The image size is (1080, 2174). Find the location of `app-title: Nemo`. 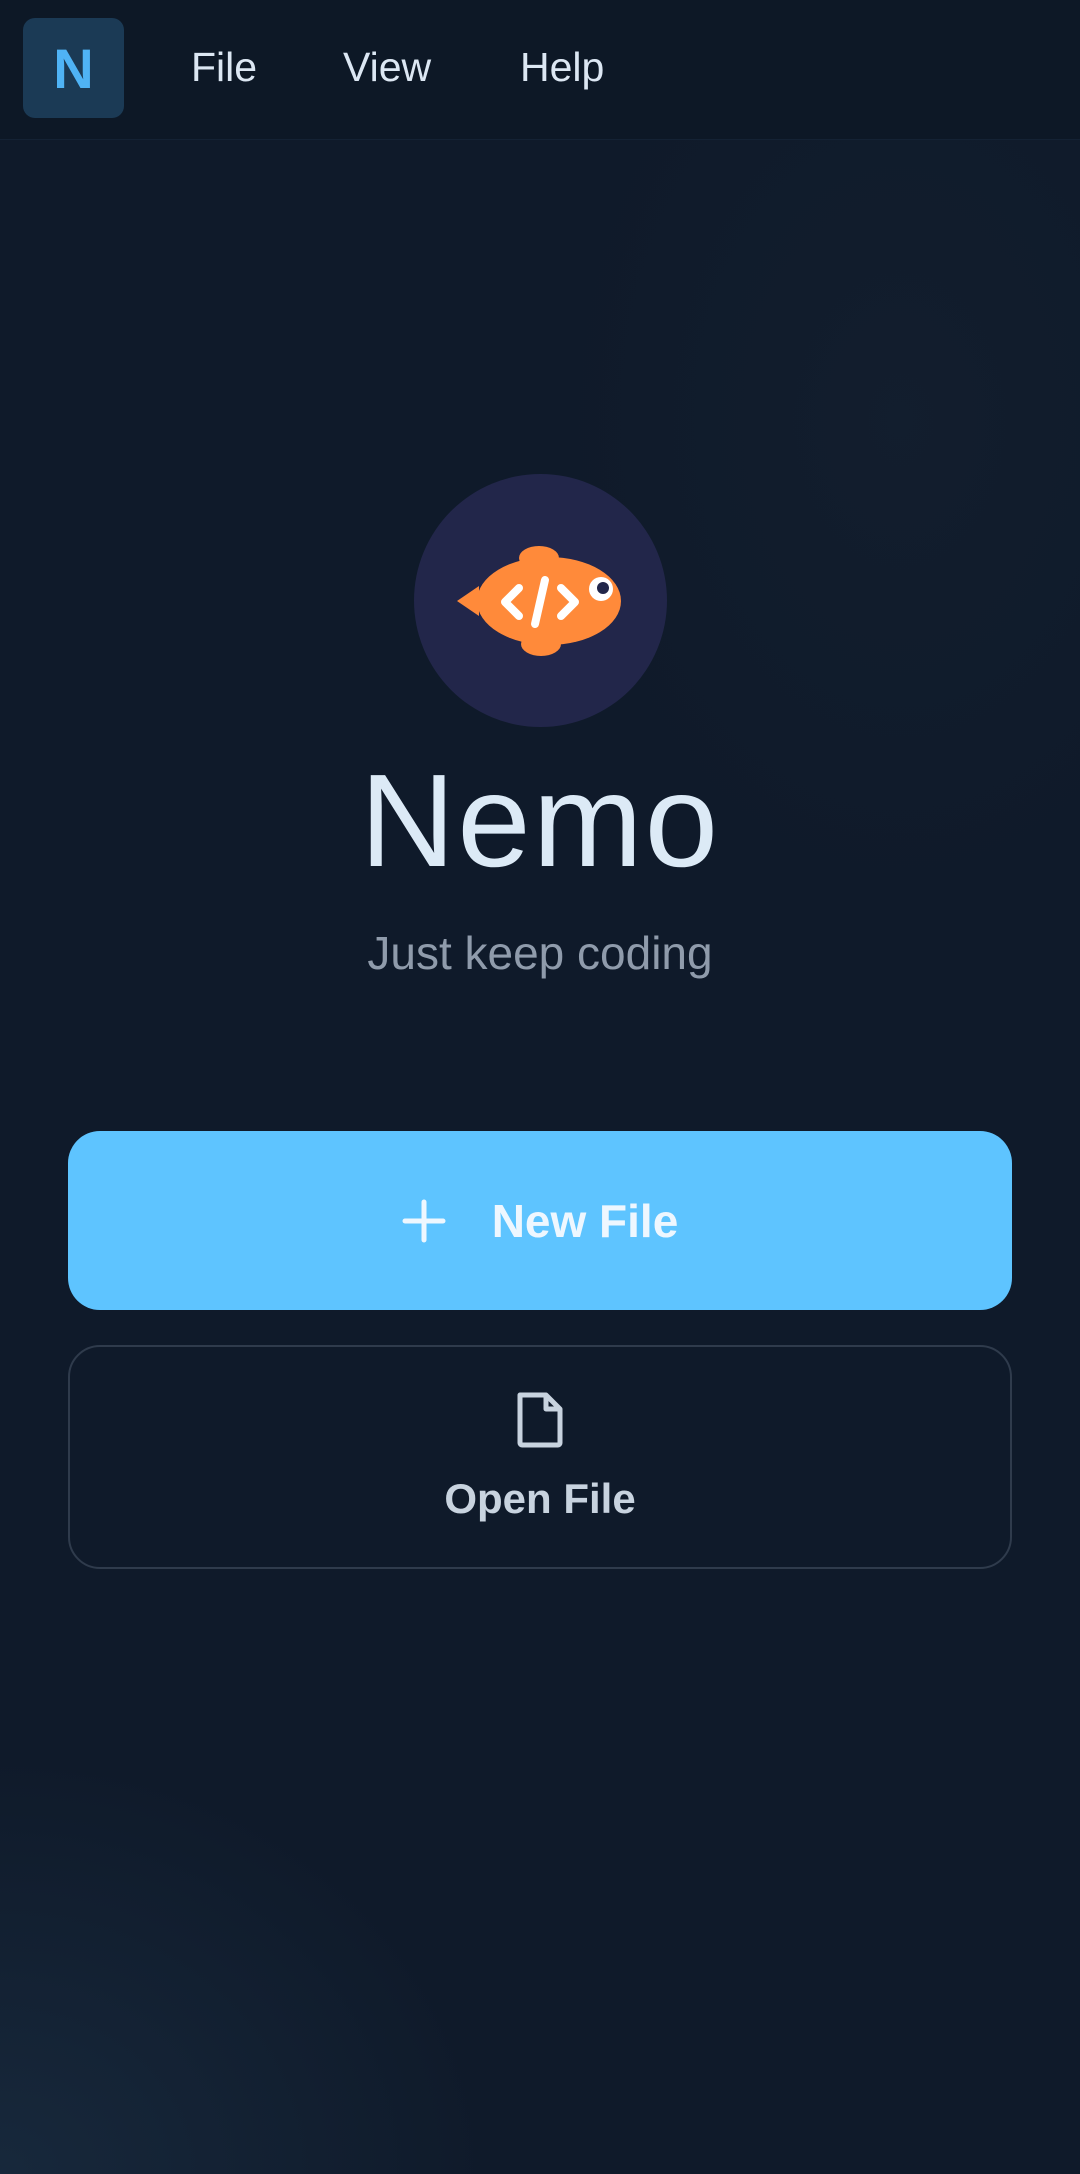

app-title: Nemo is located at coordinates (540, 820).